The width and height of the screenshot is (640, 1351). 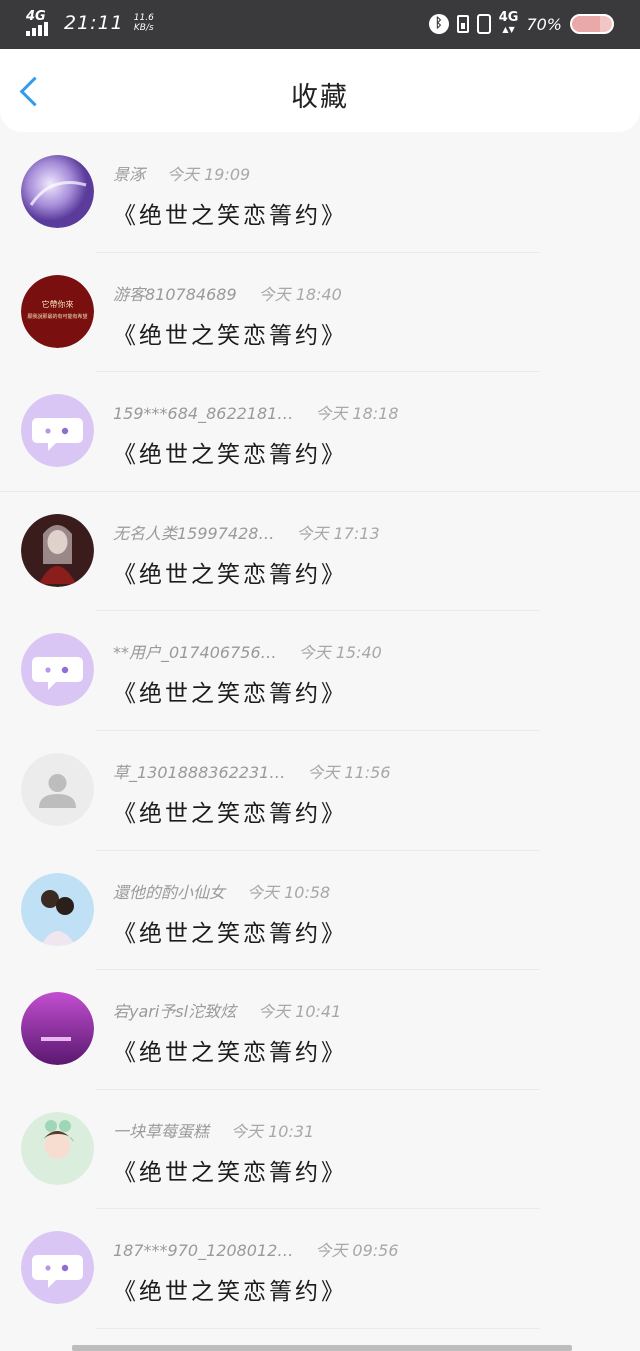 I want to click on network-speed: 11.6 KB/s, so click(x=144, y=23).